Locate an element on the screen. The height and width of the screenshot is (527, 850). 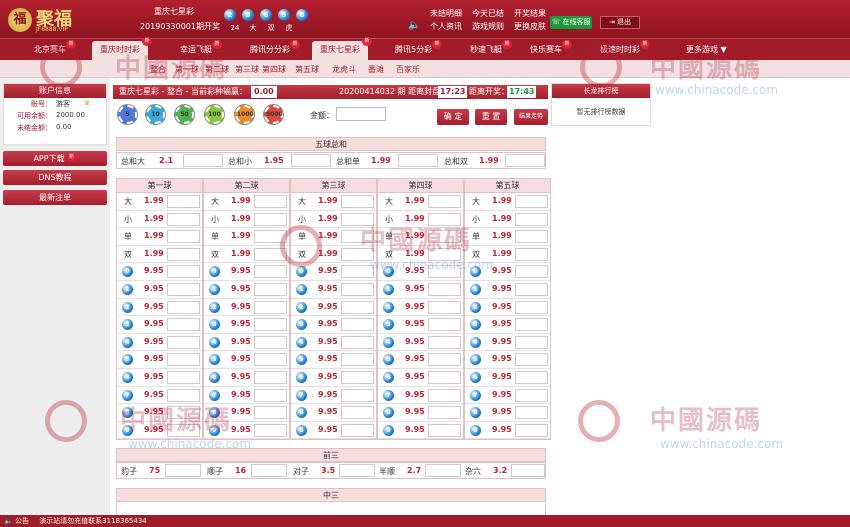
subnav-item: 第二球 is located at coordinates (217, 69).